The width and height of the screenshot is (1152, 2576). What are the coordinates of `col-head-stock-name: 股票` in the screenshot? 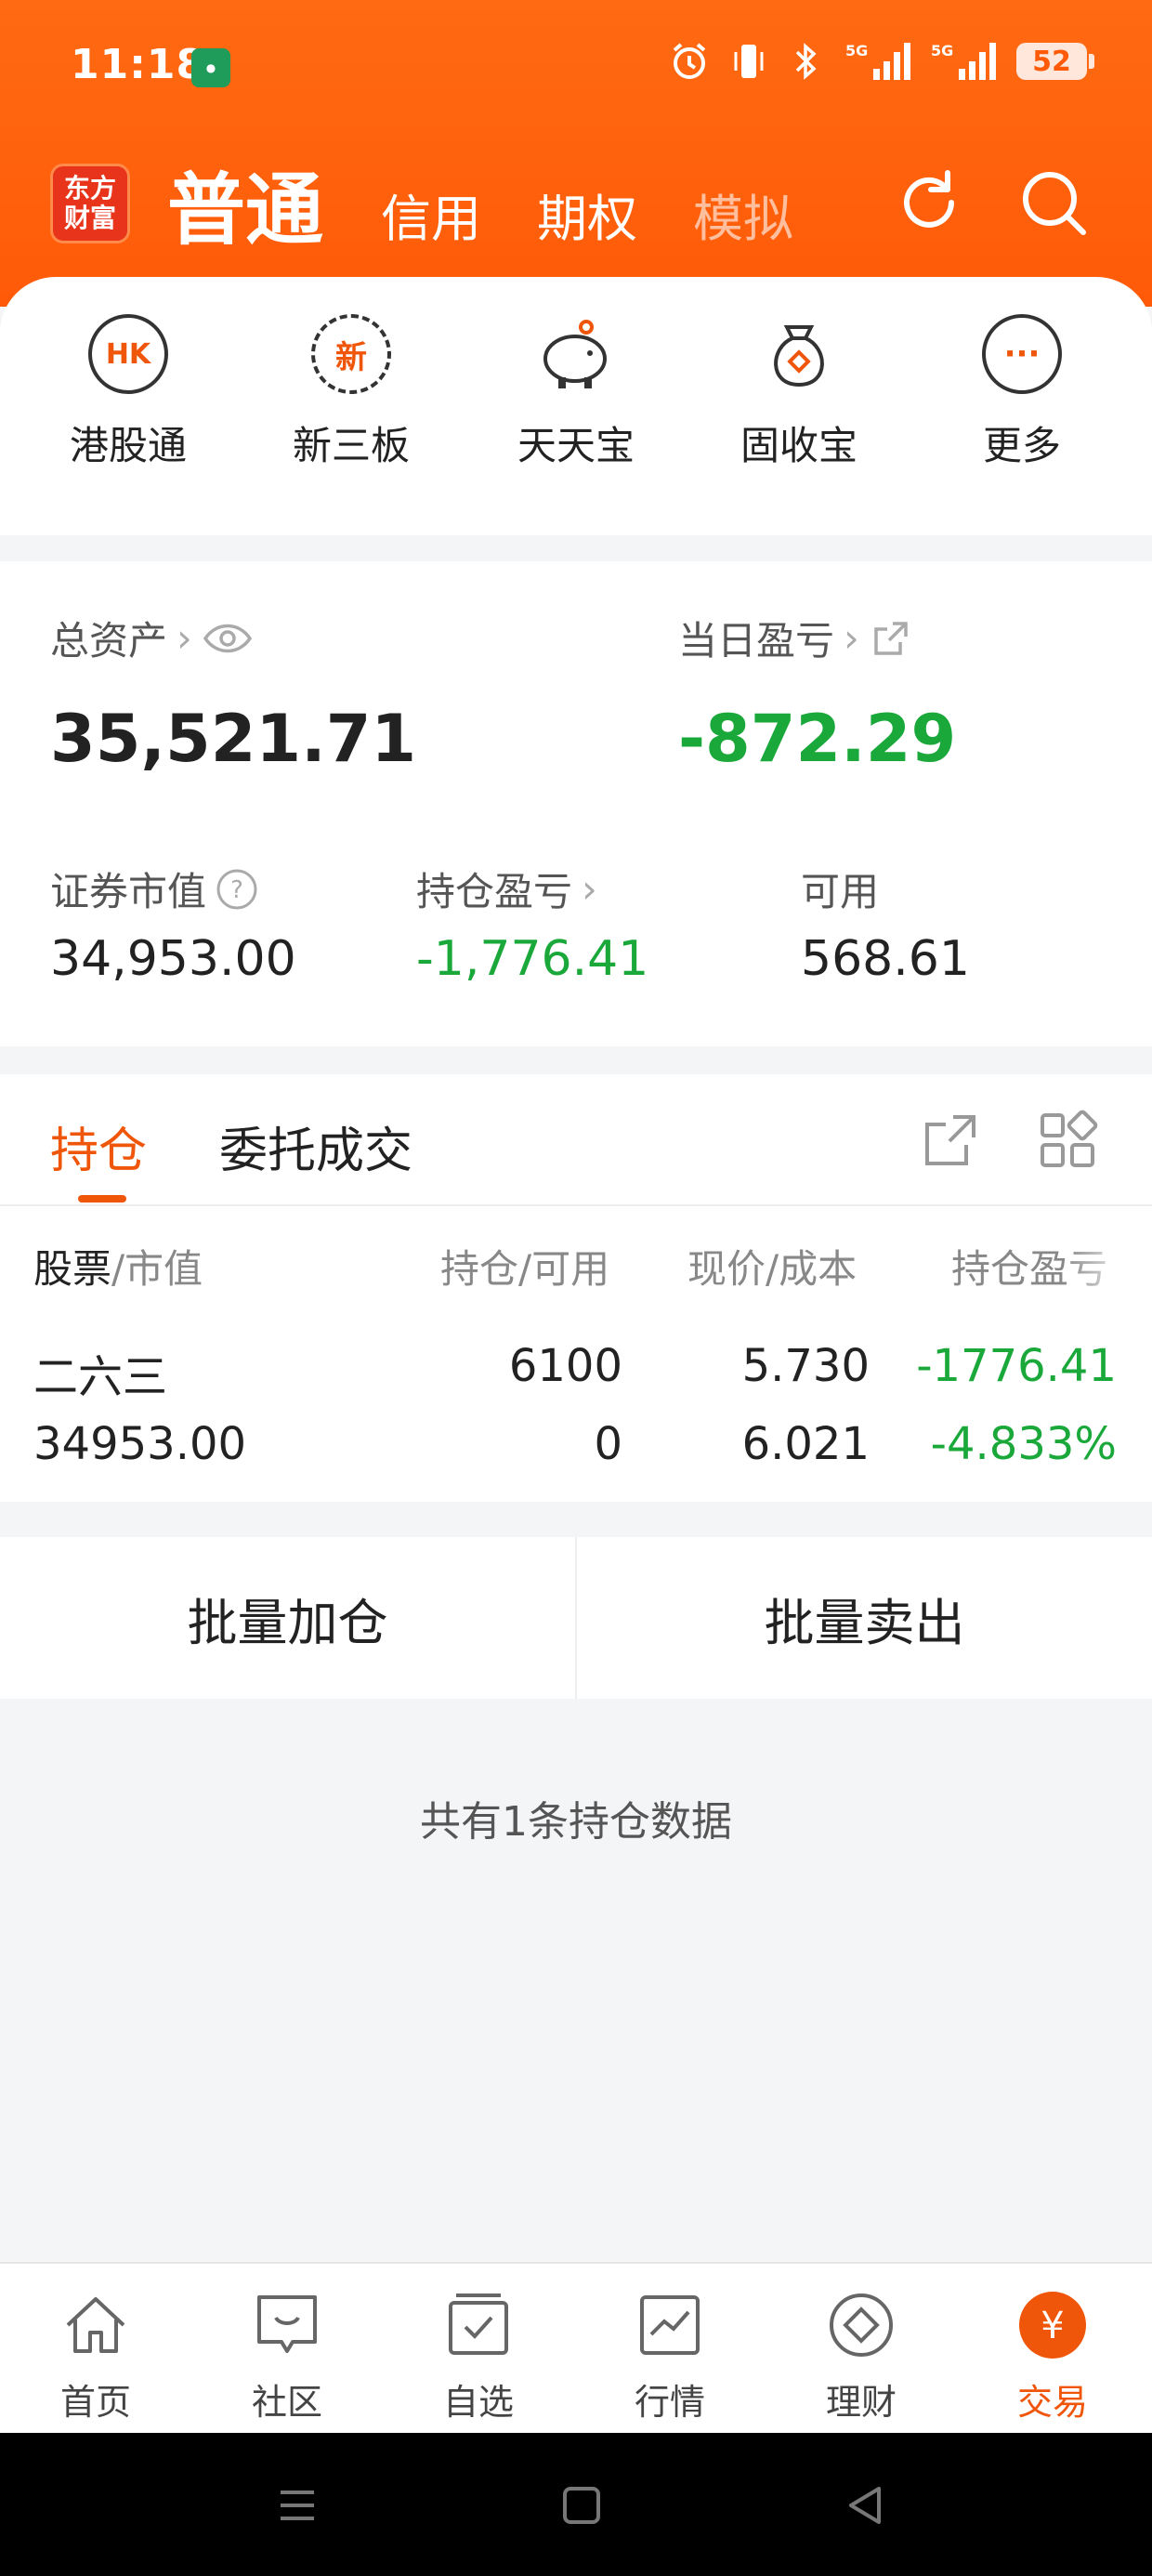 It's located at (72, 1269).